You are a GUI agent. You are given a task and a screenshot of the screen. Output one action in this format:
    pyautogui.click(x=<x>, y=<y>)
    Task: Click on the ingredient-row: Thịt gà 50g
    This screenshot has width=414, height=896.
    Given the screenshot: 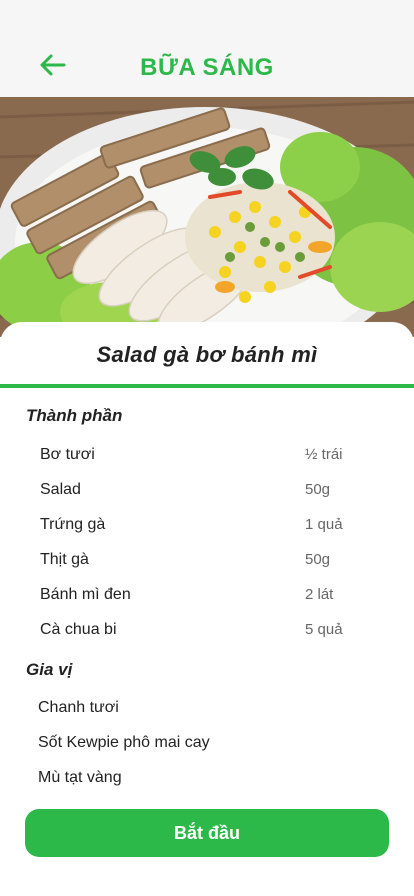 What is the action you would take?
    pyautogui.click(x=210, y=562)
    